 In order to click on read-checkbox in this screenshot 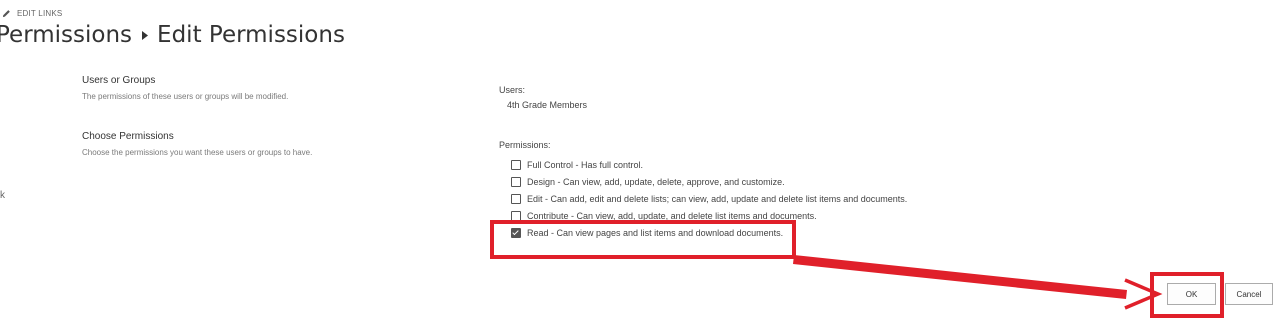, I will do `click(516, 232)`.